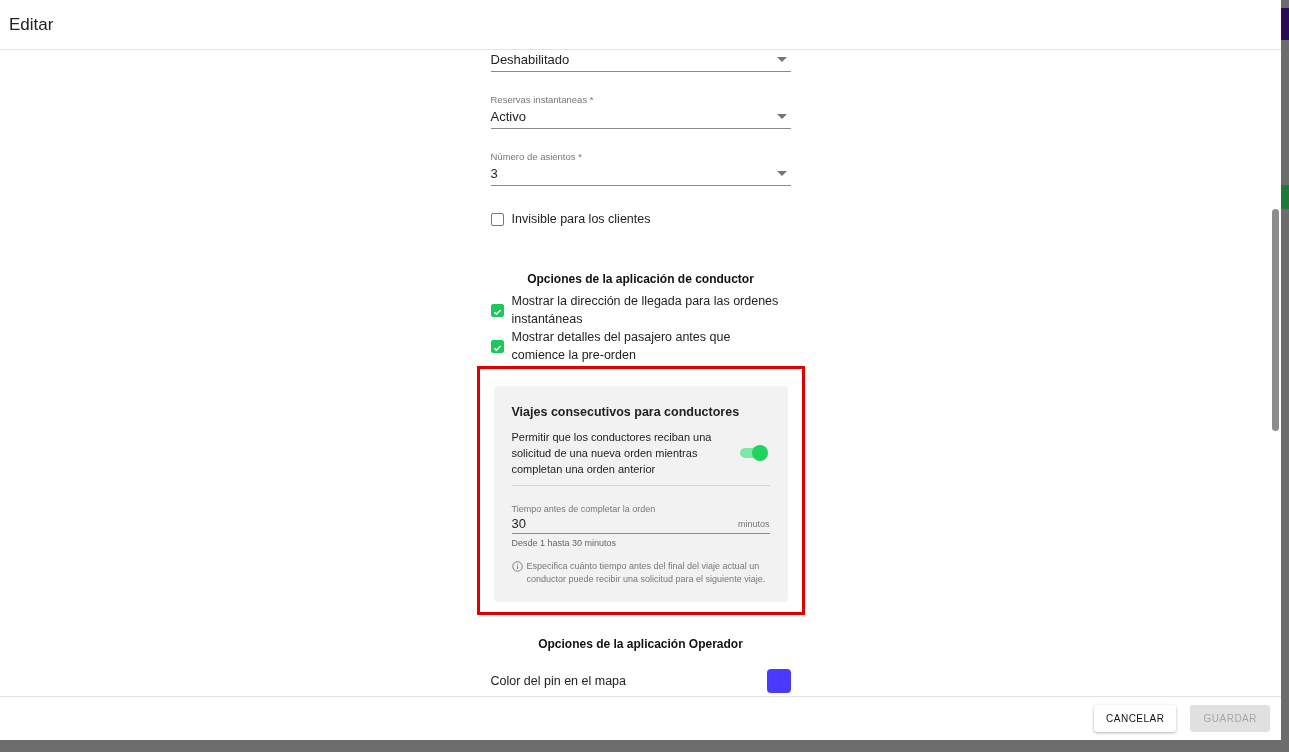 The image size is (1289, 752). What do you see at coordinates (542, 99) in the screenshot?
I see `field-label: Reservas instantaneas *` at bounding box center [542, 99].